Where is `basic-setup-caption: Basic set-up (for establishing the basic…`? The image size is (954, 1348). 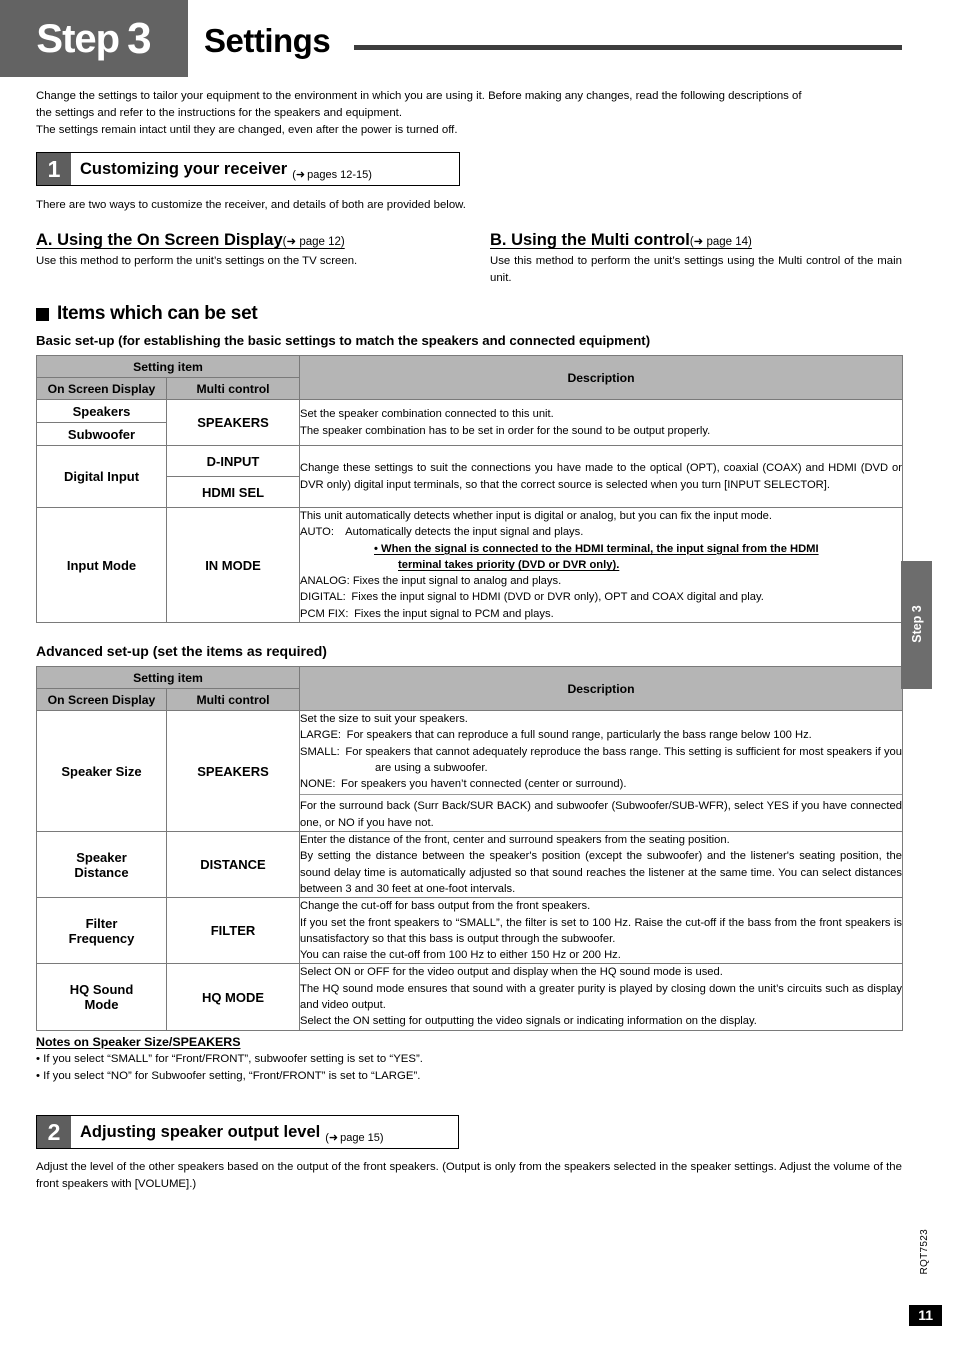
basic-setup-caption: Basic set-up (for establishing the basic… is located at coordinates (343, 340).